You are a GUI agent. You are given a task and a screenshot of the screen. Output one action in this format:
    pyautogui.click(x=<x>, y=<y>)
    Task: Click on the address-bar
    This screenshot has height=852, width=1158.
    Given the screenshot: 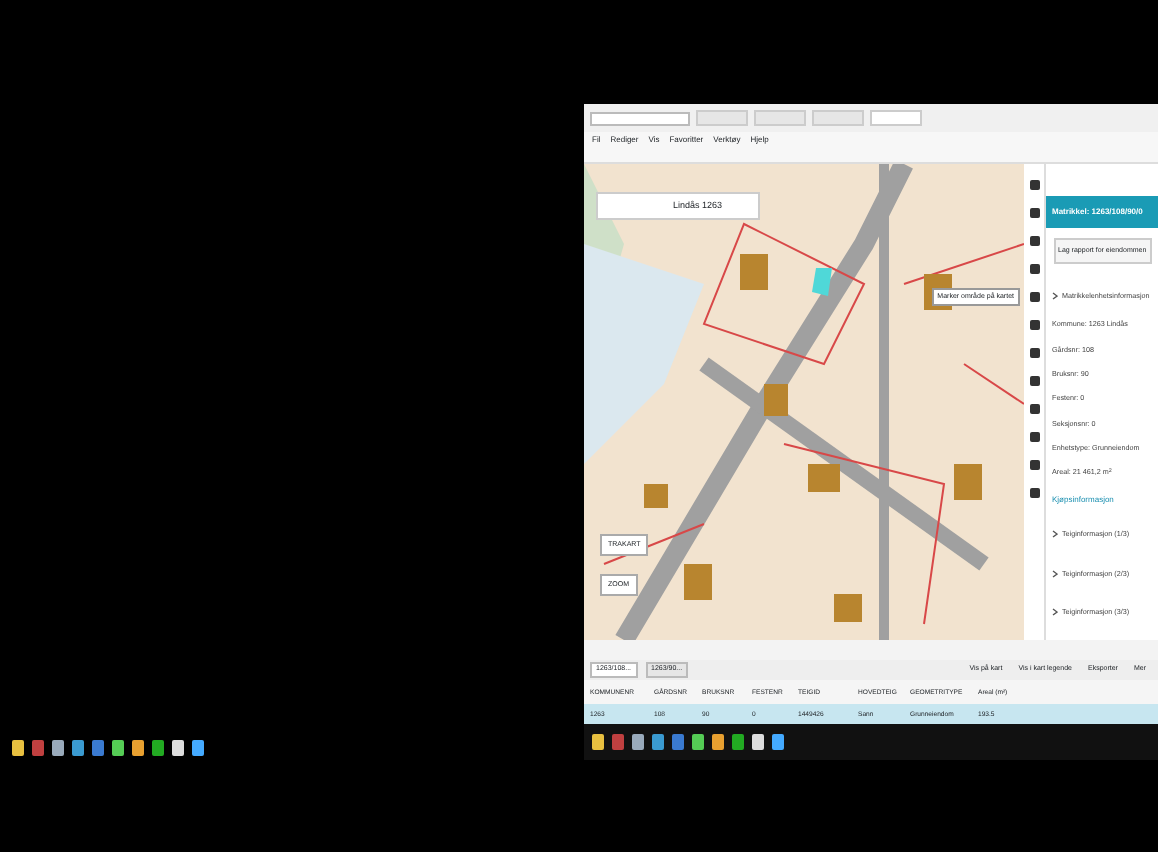 What is the action you would take?
    pyautogui.click(x=640, y=118)
    